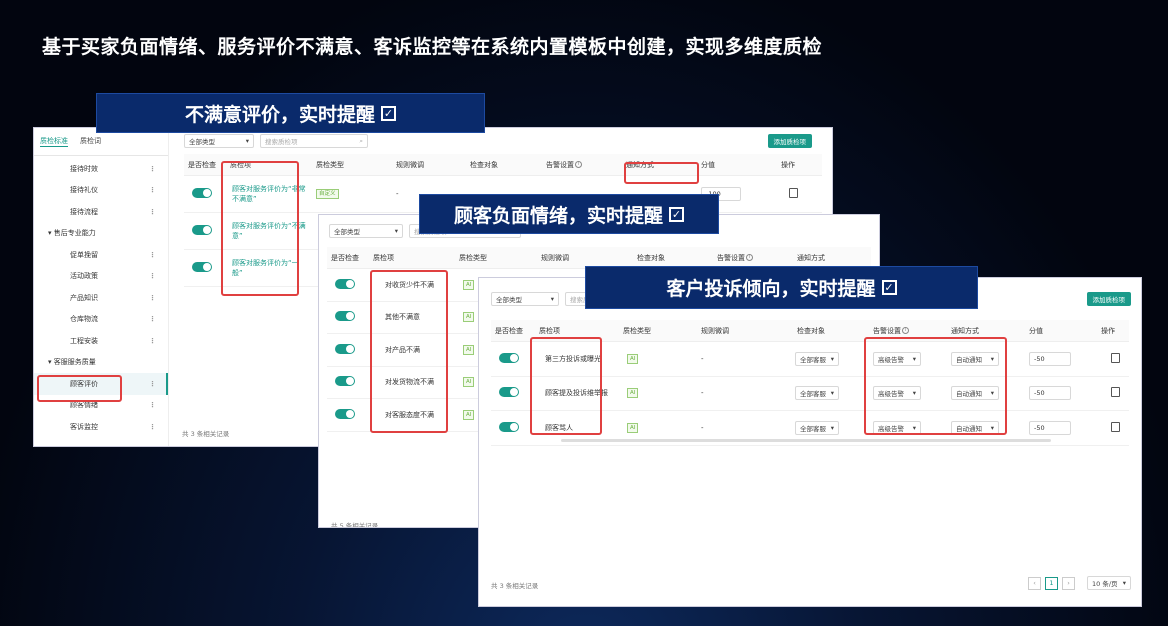 This screenshot has height=626, width=1168. Describe the element at coordinates (661, 173) in the screenshot. I see `highlight-notify-column` at that location.